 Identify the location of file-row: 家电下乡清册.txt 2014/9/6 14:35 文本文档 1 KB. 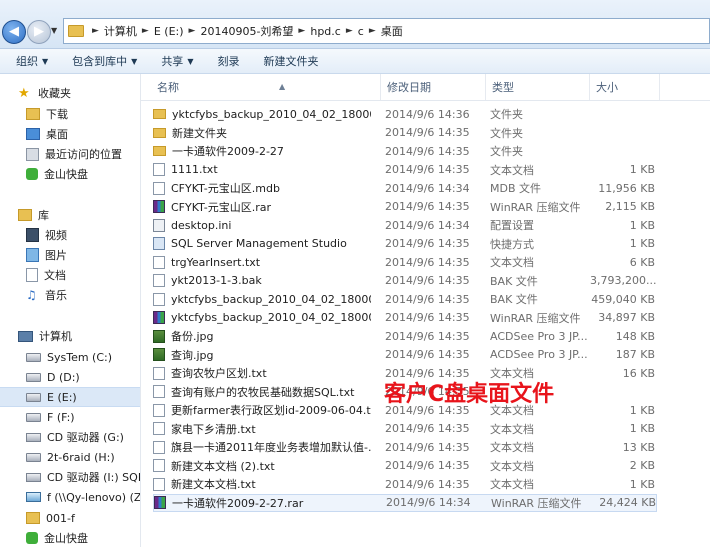
(405, 429).